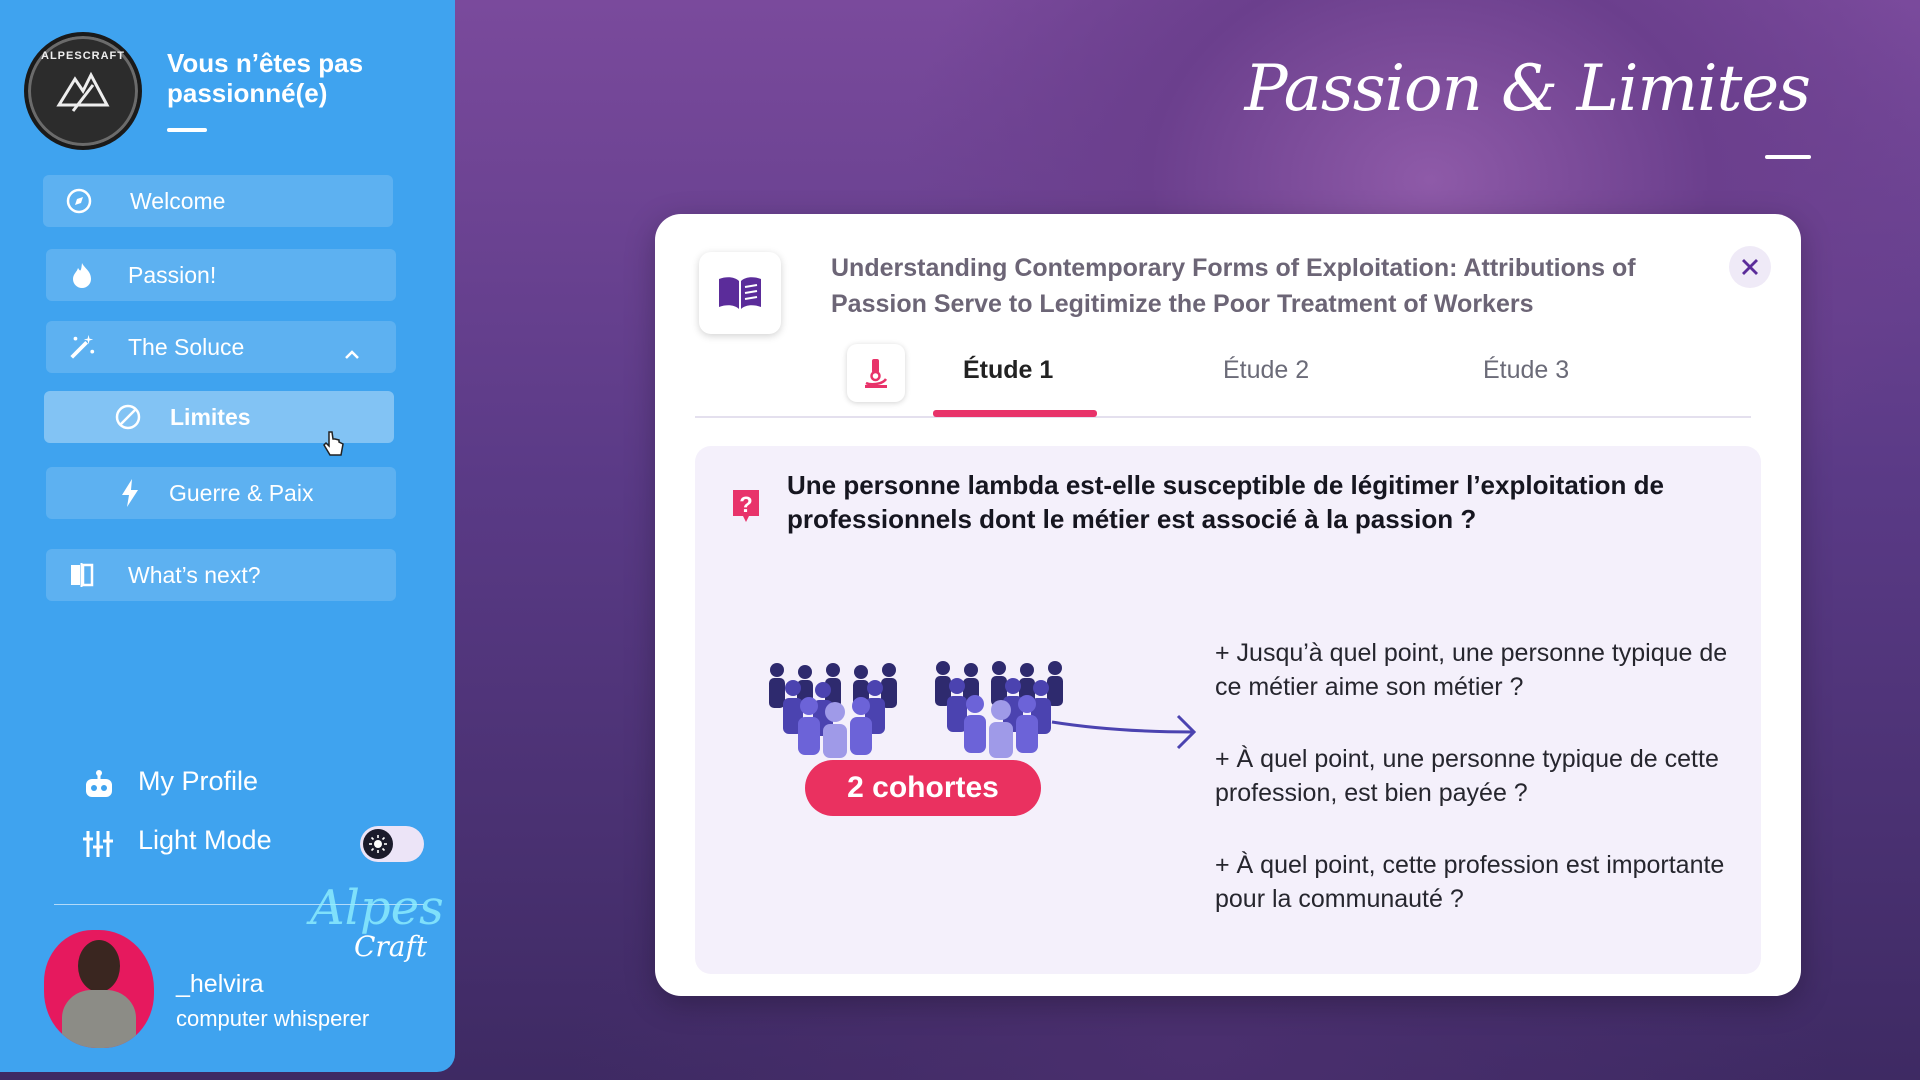 This screenshot has width=1920, height=1080. Describe the element at coordinates (1788, 157) in the screenshot. I see `page-title-underline` at that location.